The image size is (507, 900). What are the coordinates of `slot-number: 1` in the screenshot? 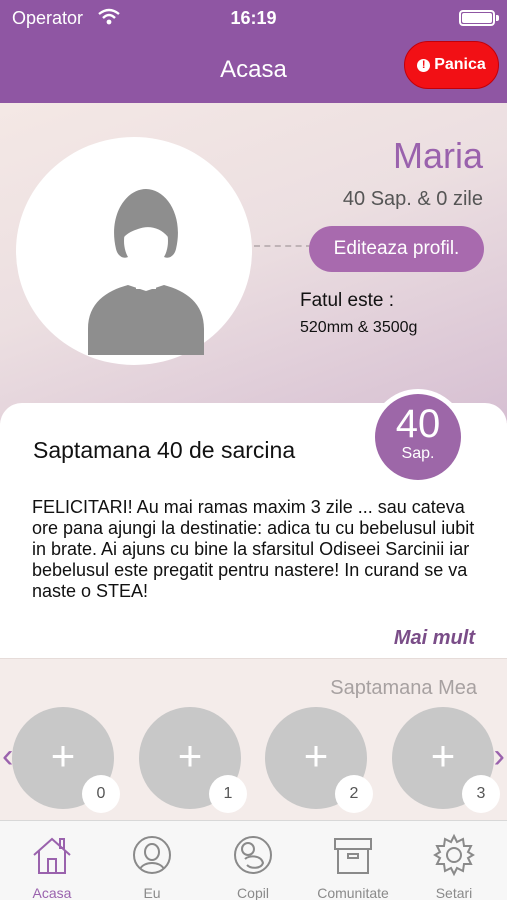 It's located at (228, 794).